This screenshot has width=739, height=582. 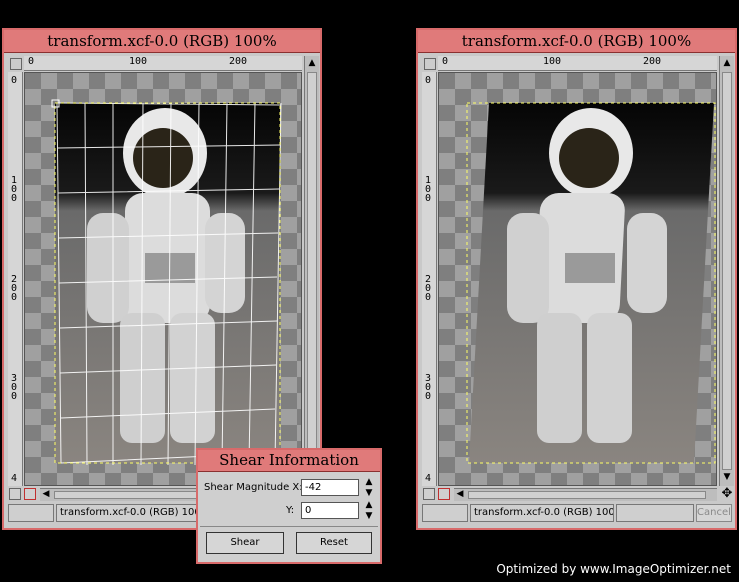 I want to click on dialog-separator, so click(x=289, y=526).